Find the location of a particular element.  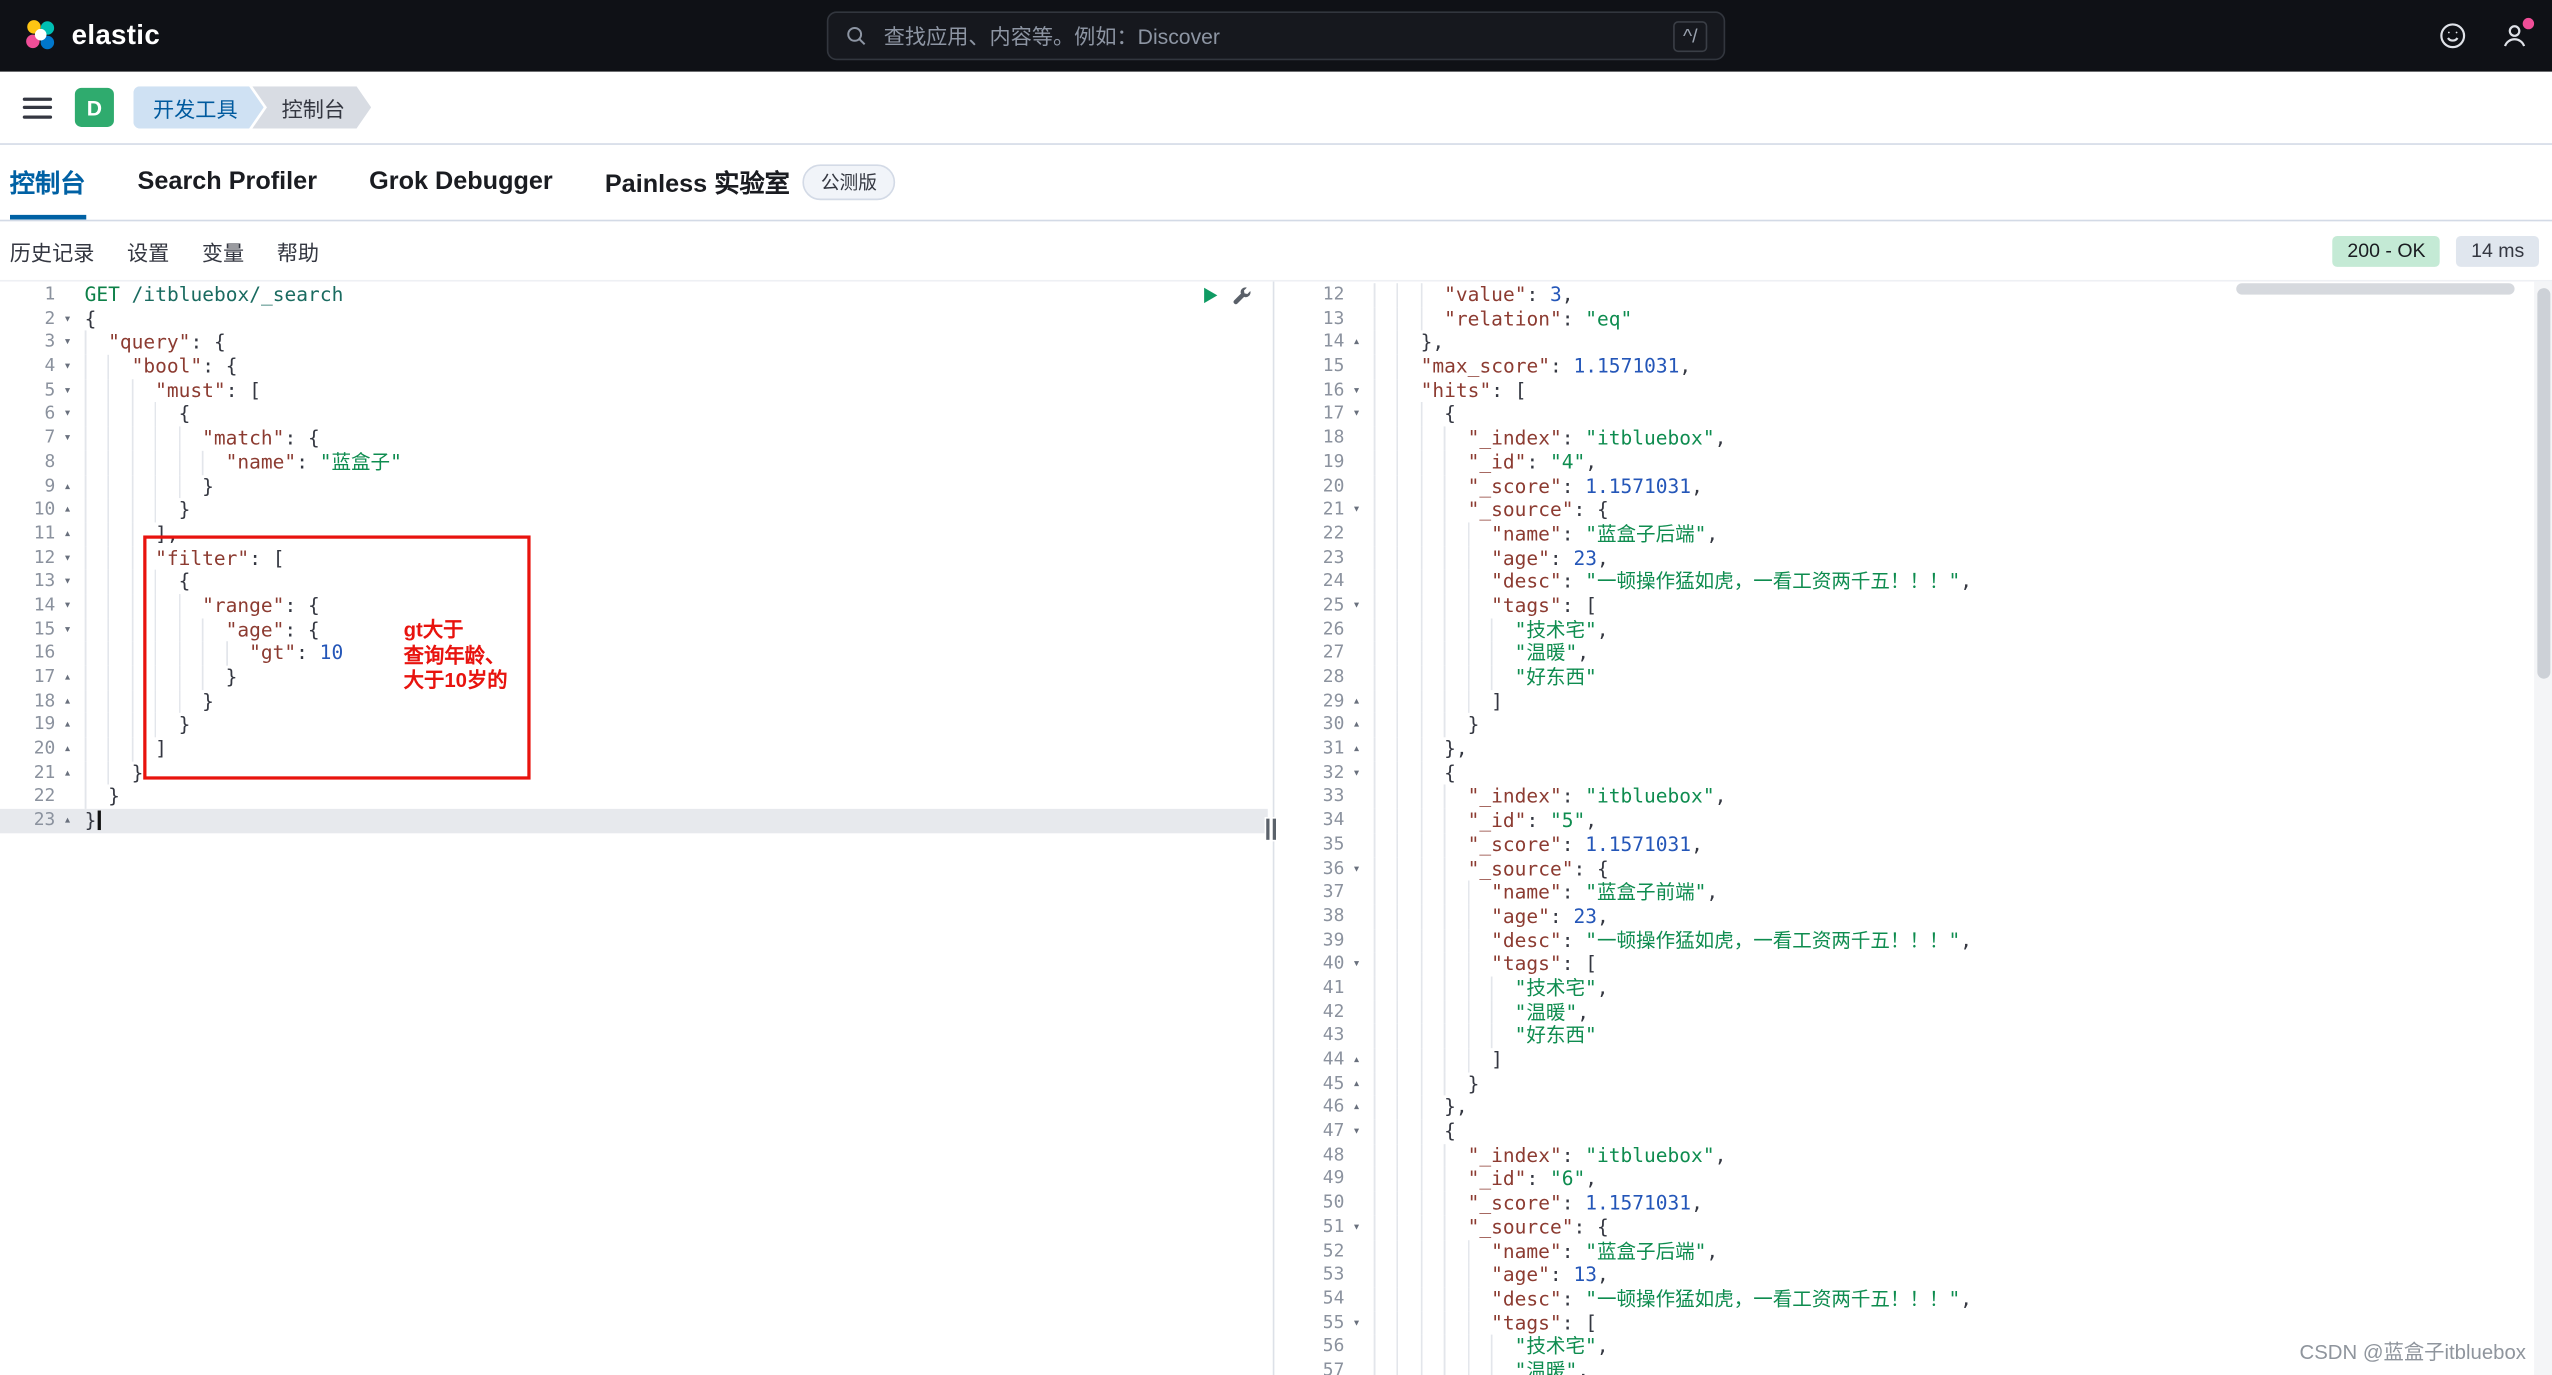

pane-resize-handle is located at coordinates (1271, 829).